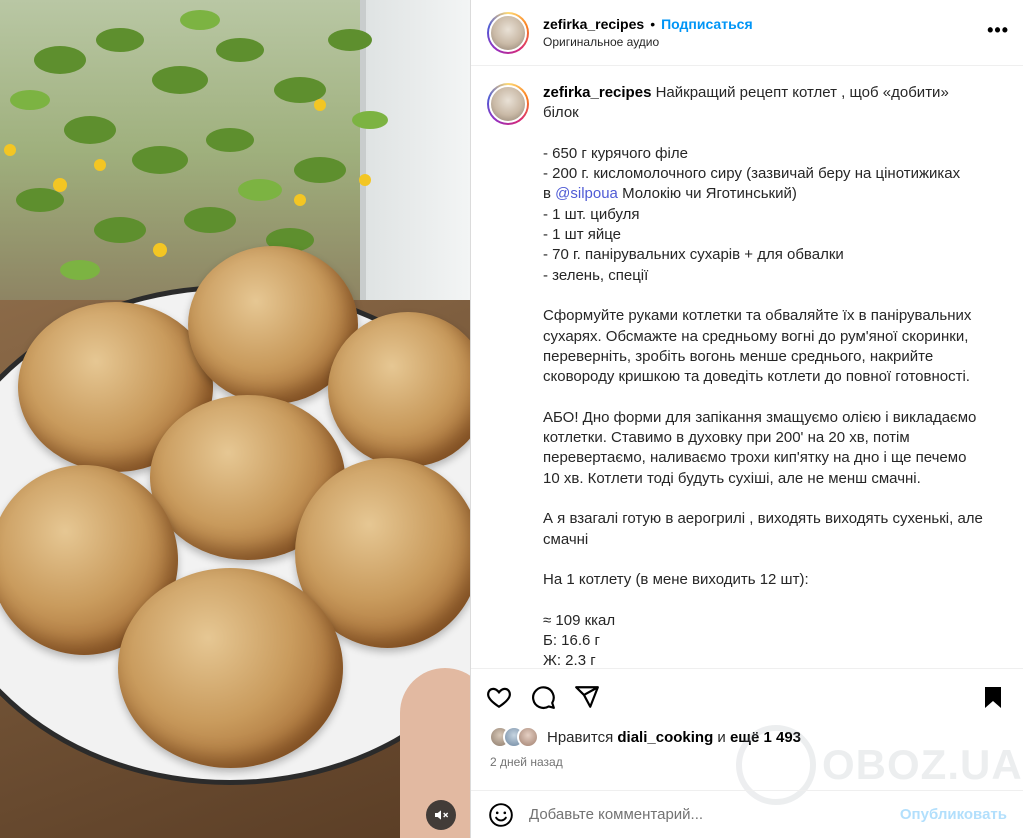 This screenshot has width=1023, height=838. I want to click on post-date: 2 дней назад, so click(526, 762).